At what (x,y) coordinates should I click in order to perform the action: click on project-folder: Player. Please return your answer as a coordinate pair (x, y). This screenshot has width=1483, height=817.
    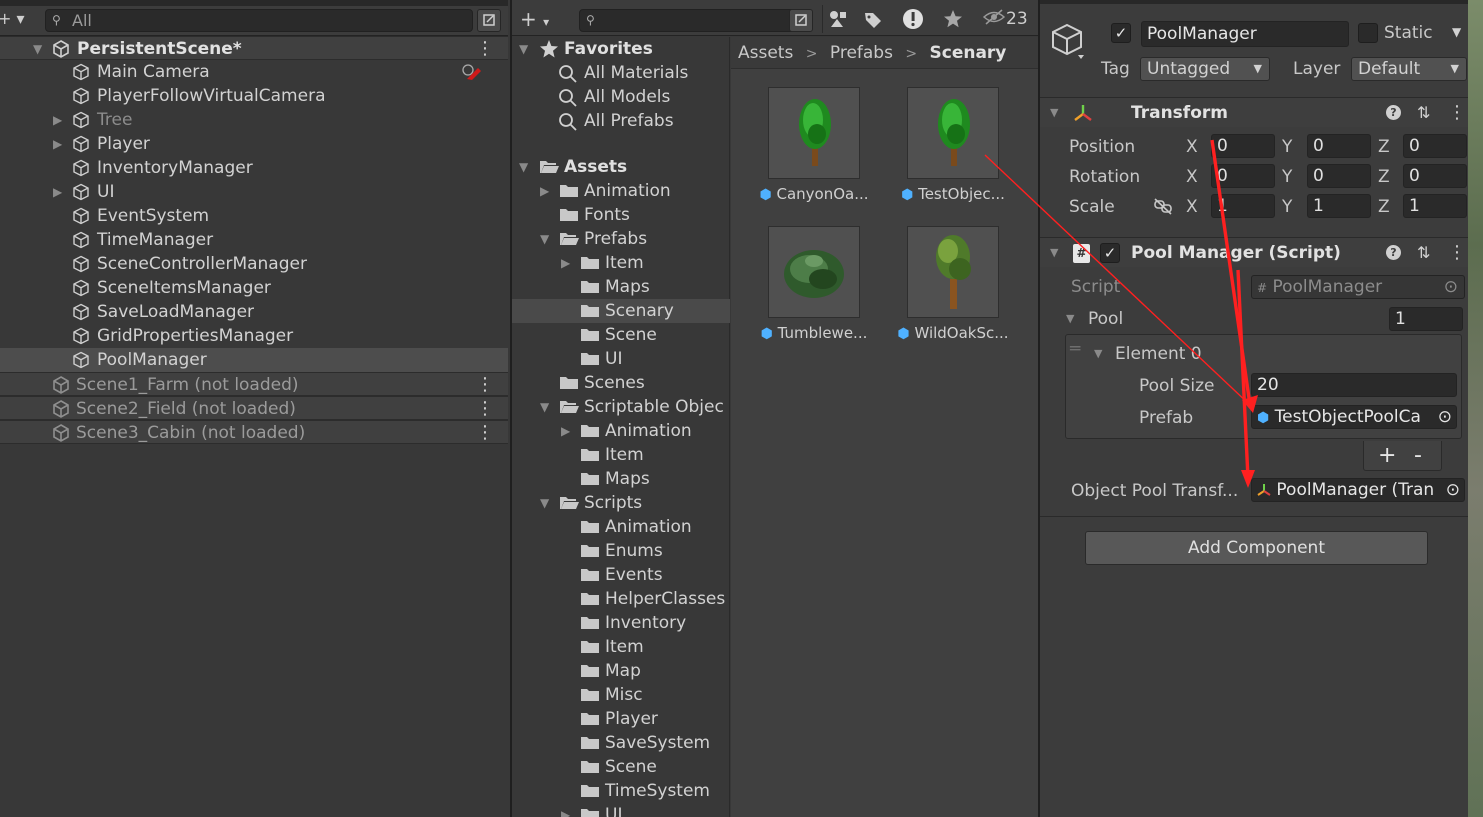
    Looking at the image, I should click on (621, 719).